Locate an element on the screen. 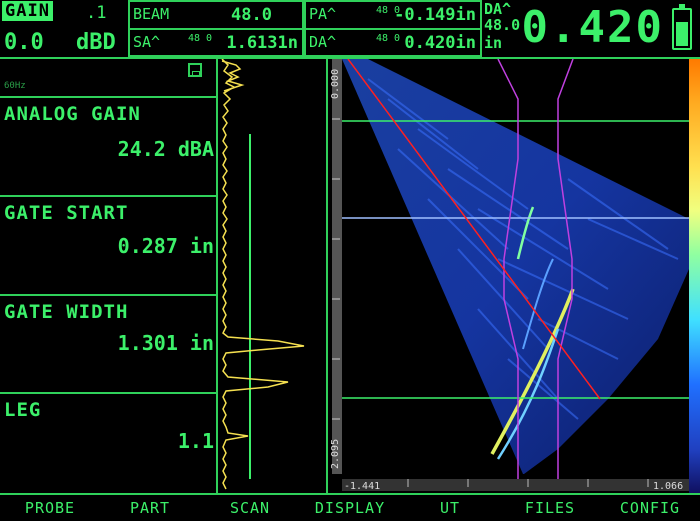  big-reading-value: 0.420 is located at coordinates (592, 27).